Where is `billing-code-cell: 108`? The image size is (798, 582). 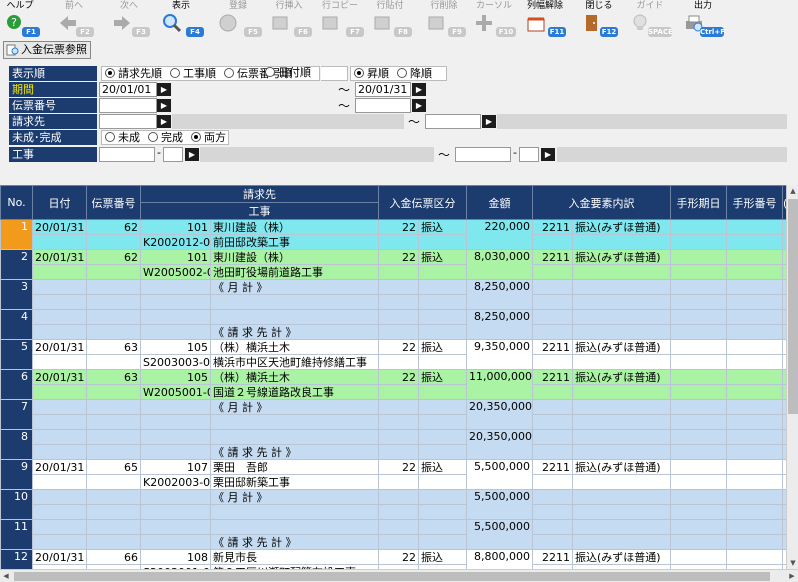
billing-code-cell: 108 is located at coordinates (175, 557).